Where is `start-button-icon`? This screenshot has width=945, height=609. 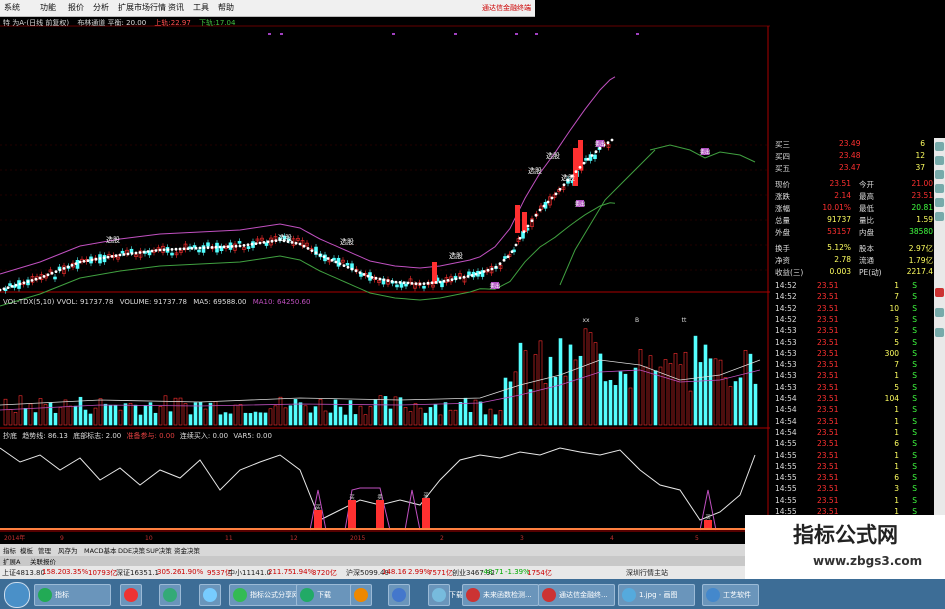 start-button-icon is located at coordinates (17, 595).